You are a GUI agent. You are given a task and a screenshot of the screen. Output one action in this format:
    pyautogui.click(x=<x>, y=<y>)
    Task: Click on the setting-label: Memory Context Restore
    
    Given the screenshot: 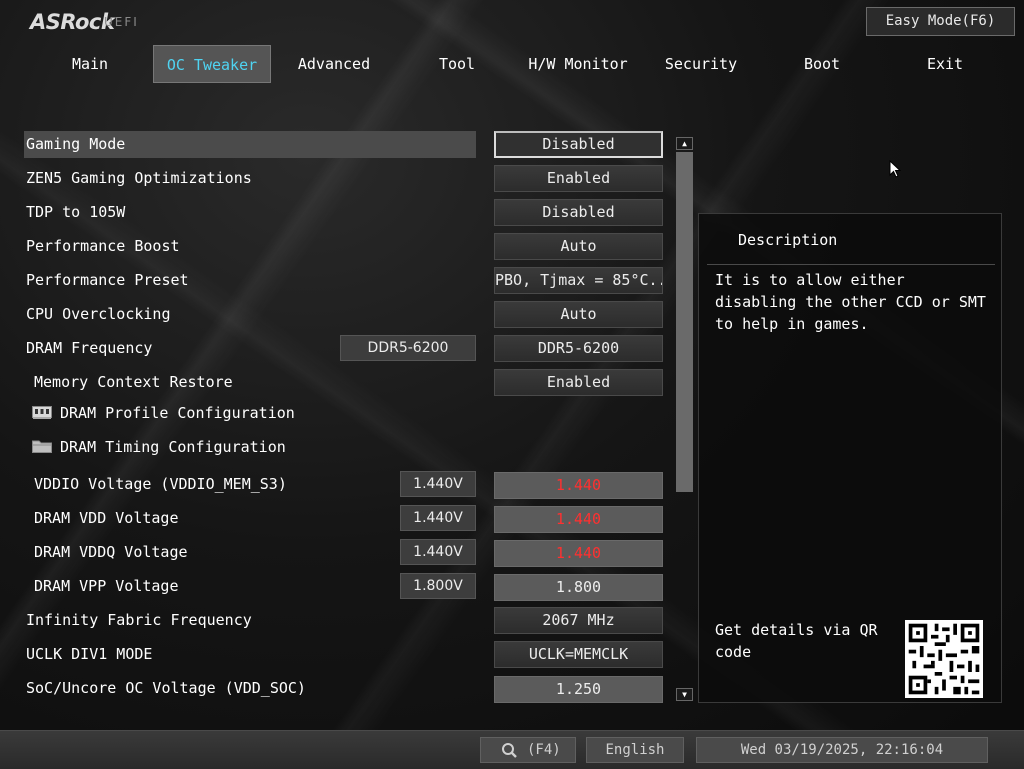 What is the action you would take?
    pyautogui.click(x=133, y=382)
    